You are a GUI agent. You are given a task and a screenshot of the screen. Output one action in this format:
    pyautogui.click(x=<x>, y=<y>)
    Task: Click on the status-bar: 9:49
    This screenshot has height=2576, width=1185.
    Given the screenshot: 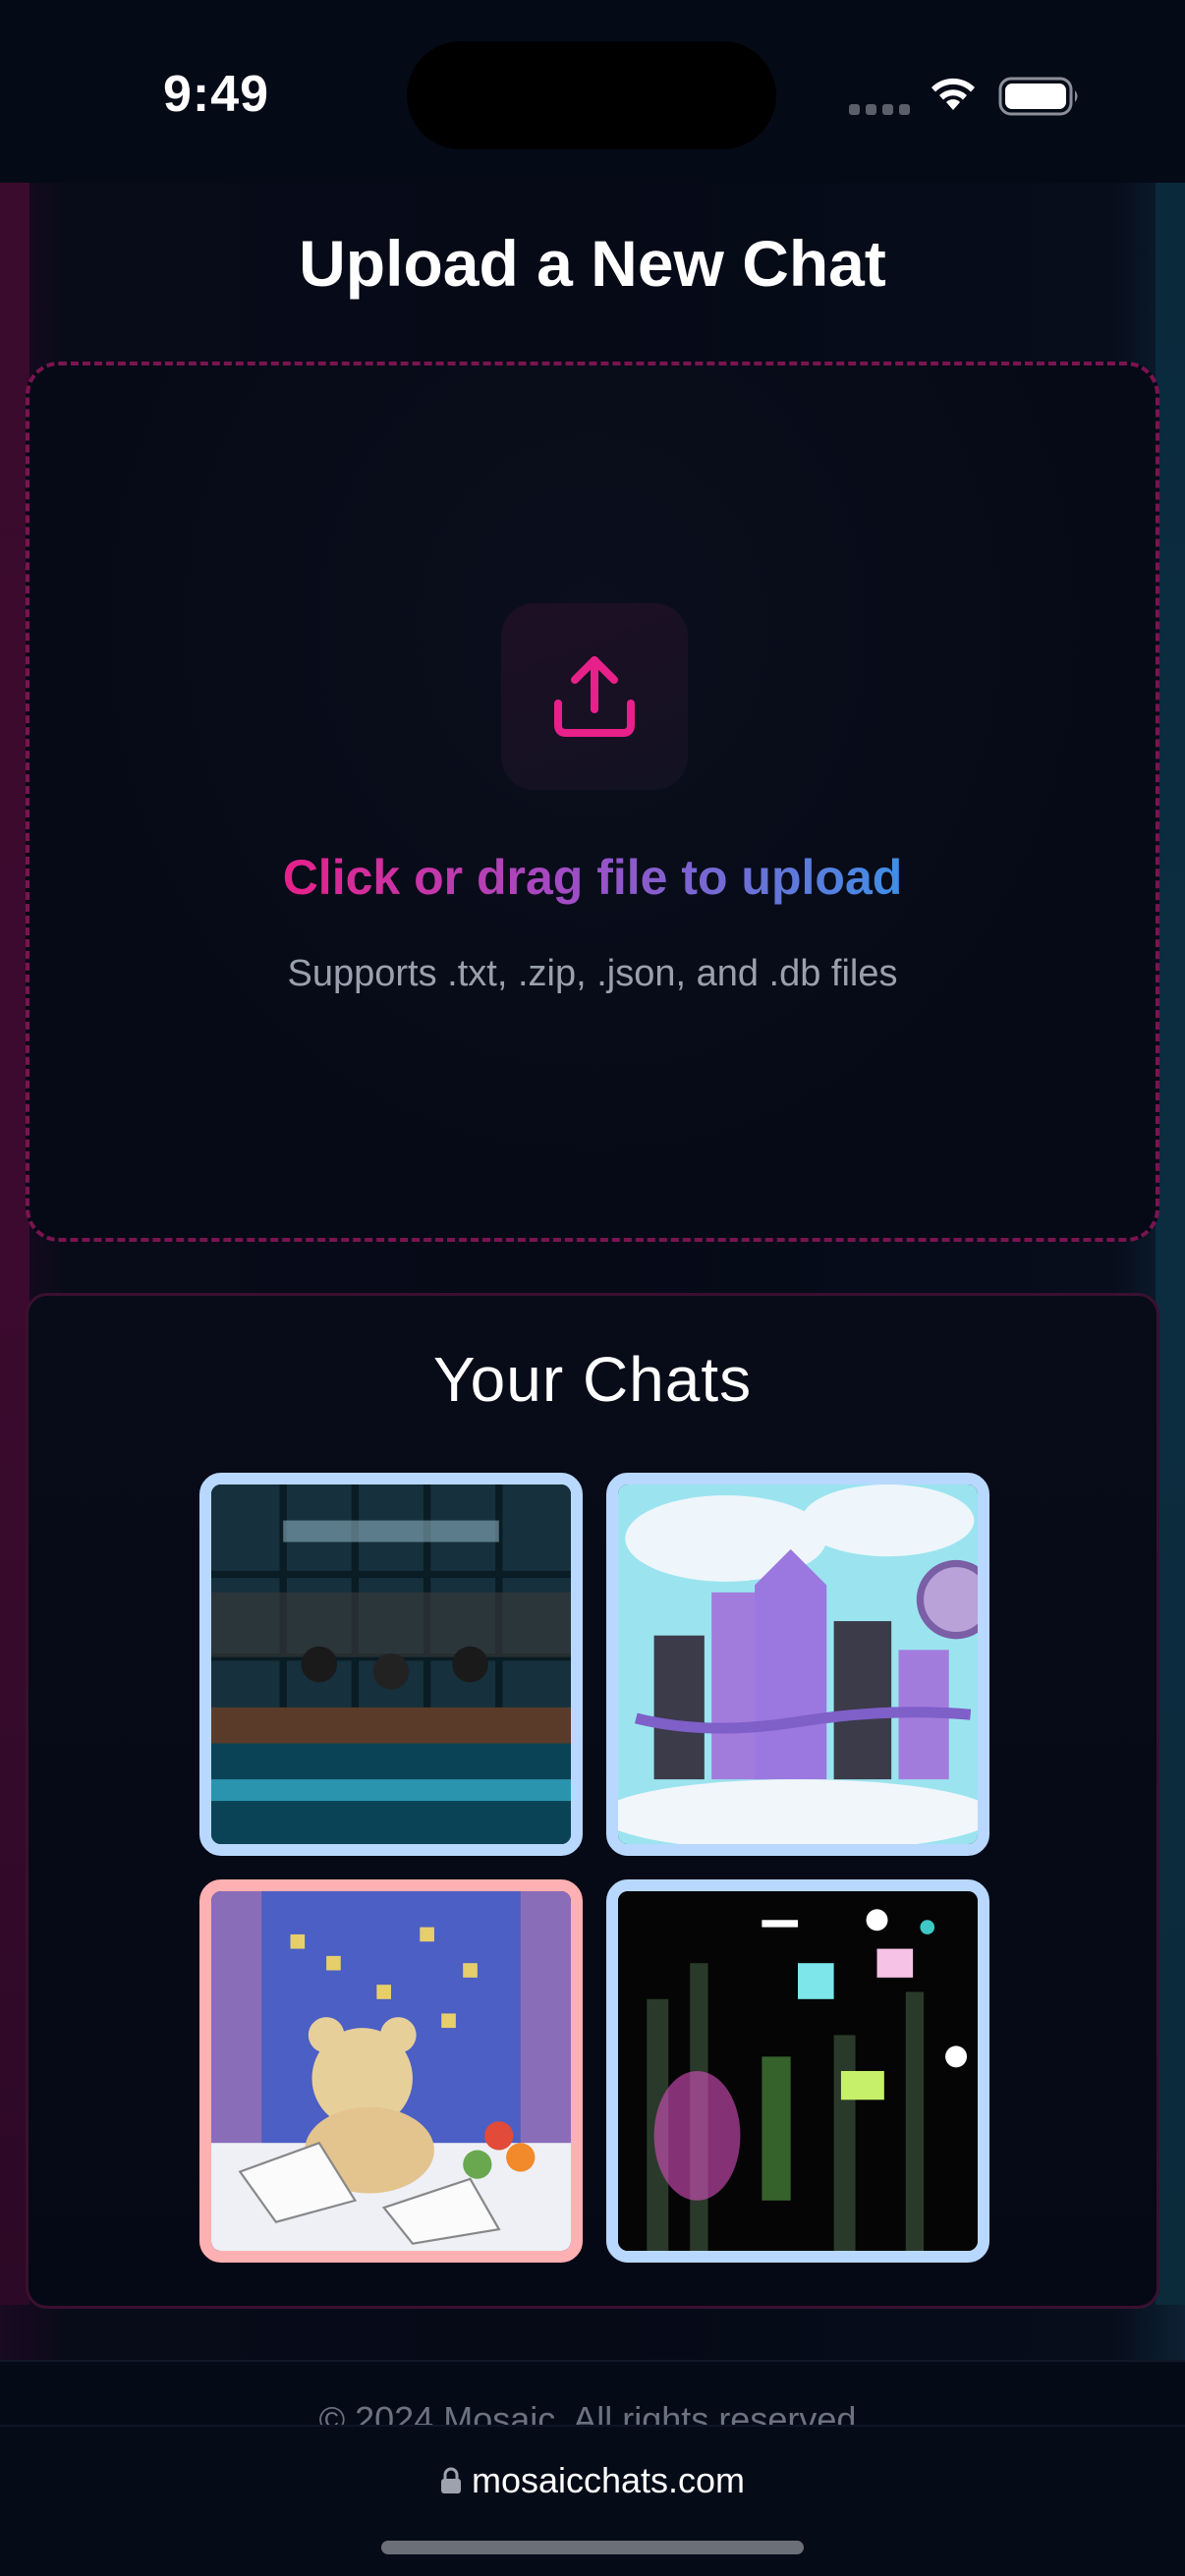 What is the action you would take?
    pyautogui.click(x=592, y=91)
    